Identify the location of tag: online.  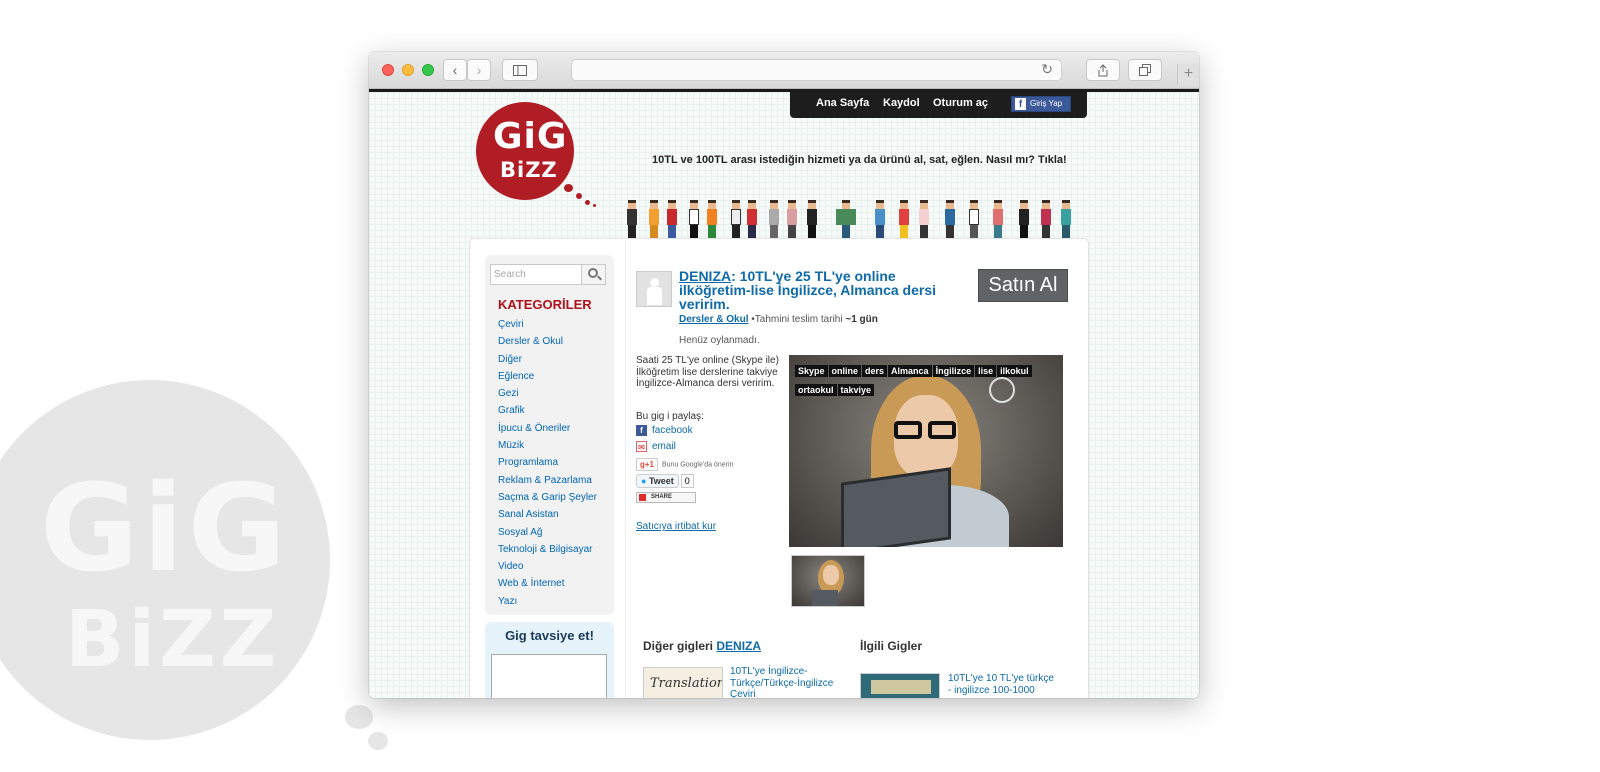
(845, 371).